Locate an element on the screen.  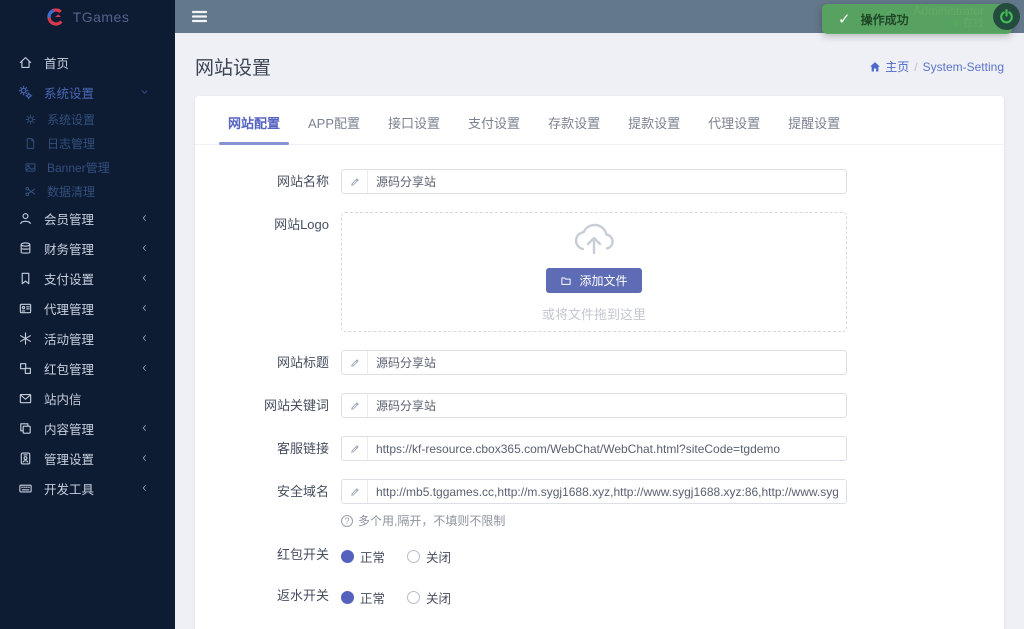
form-row-red-packet-switch: 红包开关 正常 关闭 is located at coordinates (599, 556).